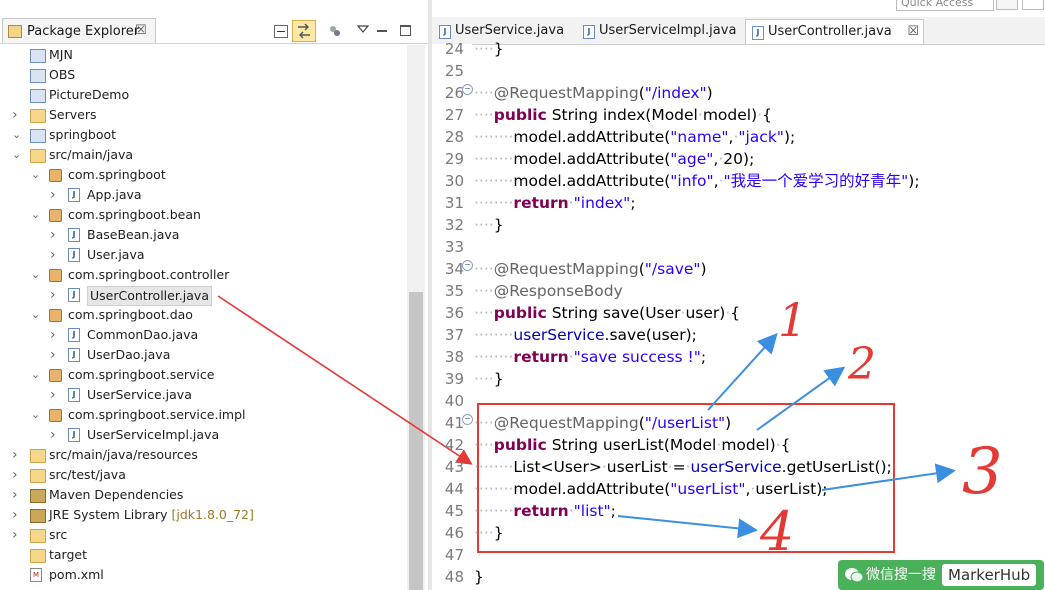 The height and width of the screenshot is (590, 1045). Describe the element at coordinates (454, 511) in the screenshot. I see `line-number: 45` at that location.